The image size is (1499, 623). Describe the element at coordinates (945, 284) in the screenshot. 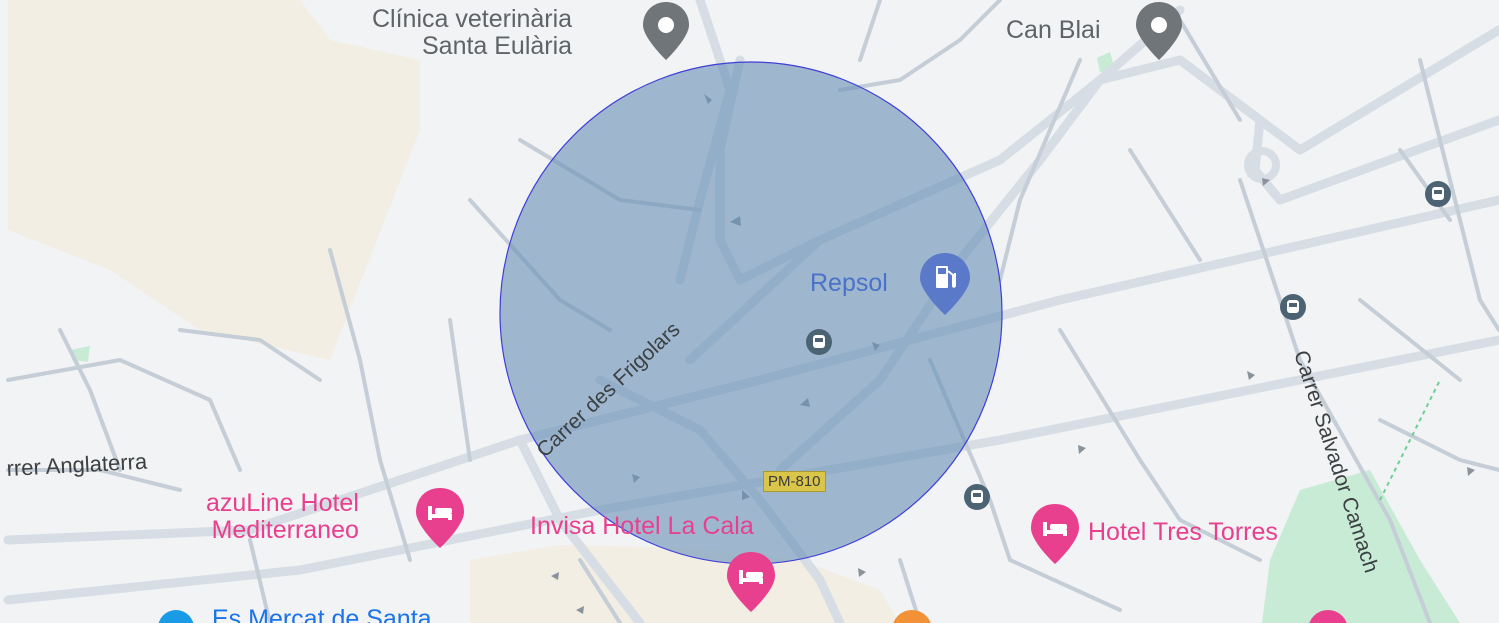

I see `fuel-pump-icon` at that location.